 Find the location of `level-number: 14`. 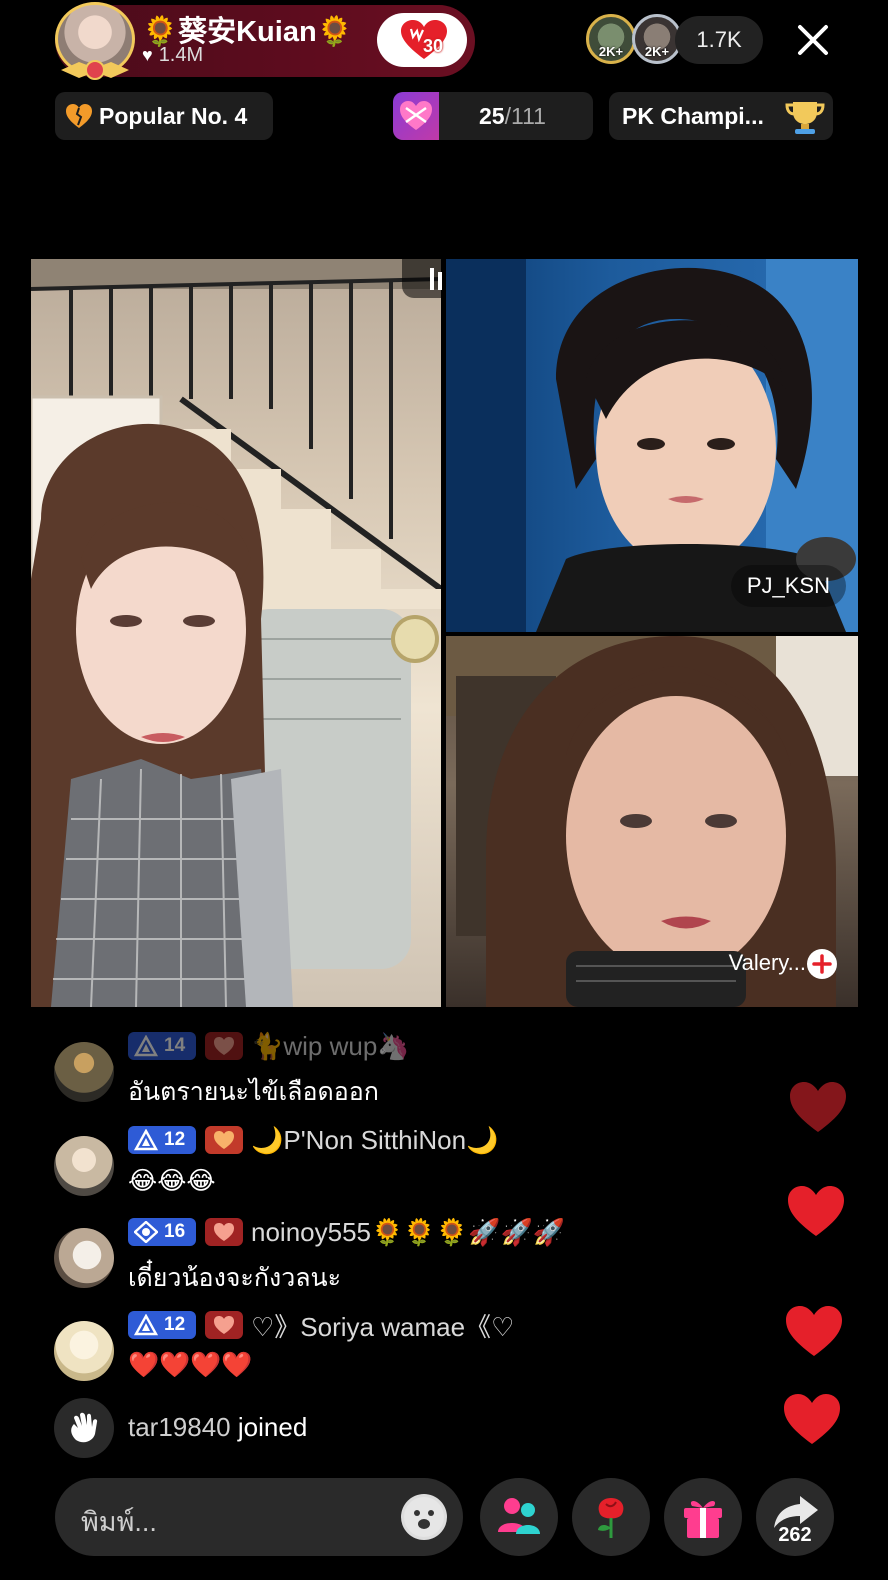

level-number: 14 is located at coordinates (175, 1045).